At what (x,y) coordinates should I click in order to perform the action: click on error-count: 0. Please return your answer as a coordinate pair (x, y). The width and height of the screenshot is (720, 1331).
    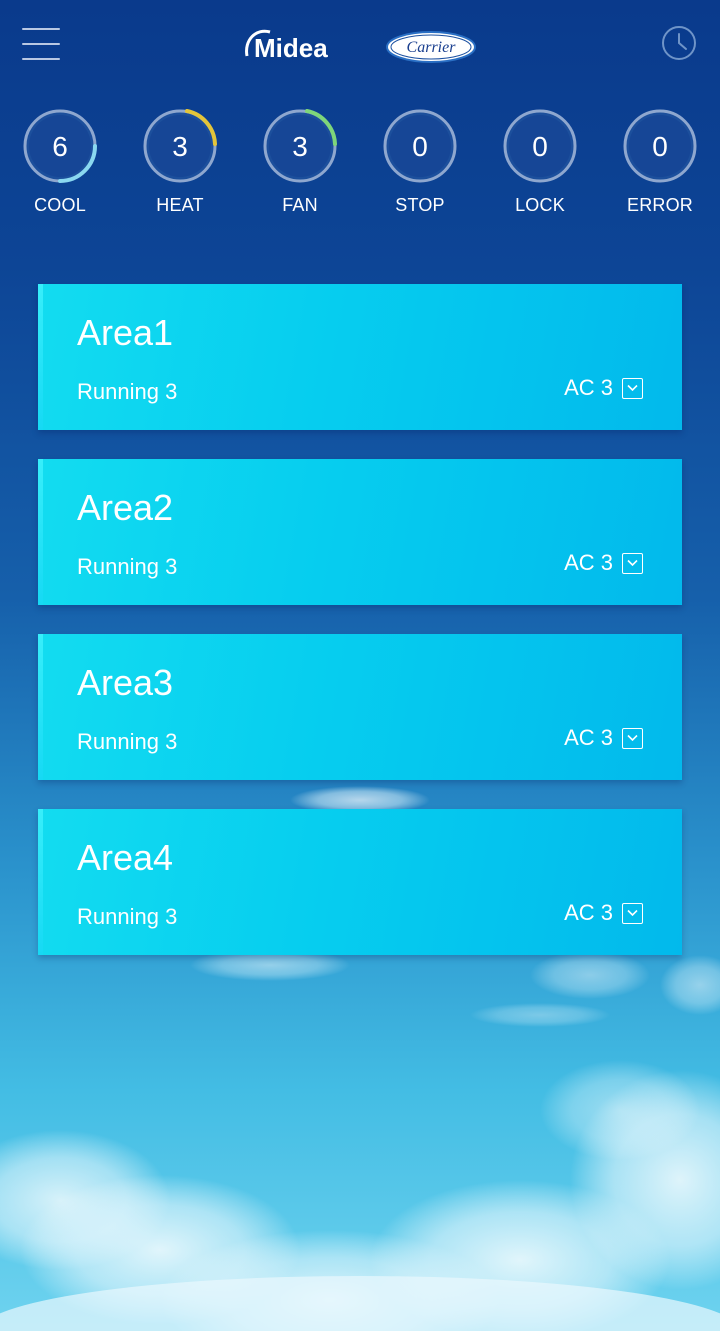
    Looking at the image, I should click on (660, 146).